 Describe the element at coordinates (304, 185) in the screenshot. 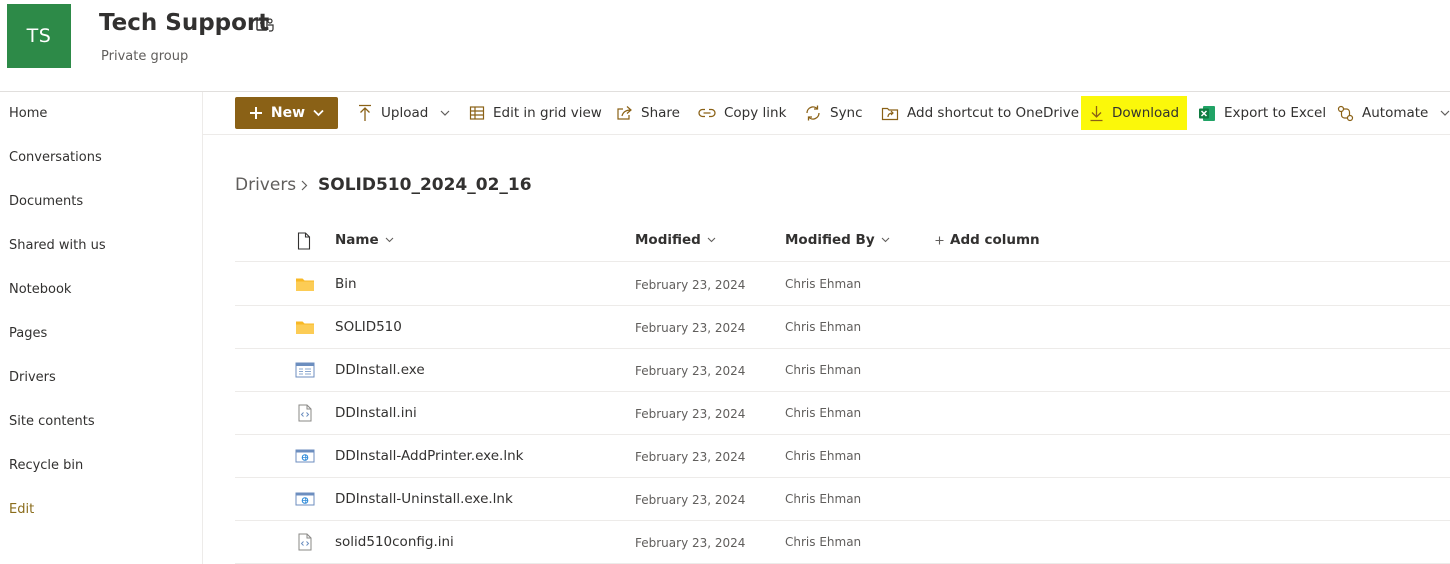

I see `chevron-right-icon` at that location.